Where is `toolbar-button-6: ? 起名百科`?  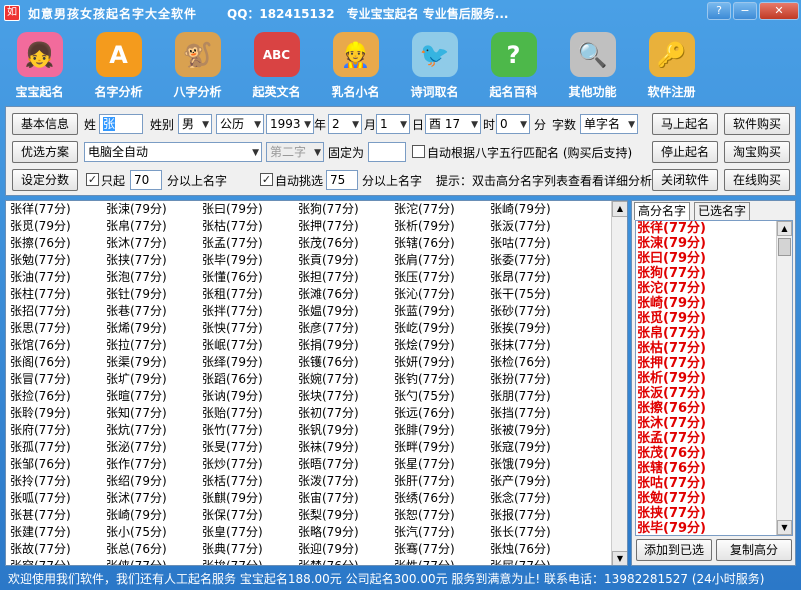
toolbar-button-6: ? 起名百科 is located at coordinates (513, 64).